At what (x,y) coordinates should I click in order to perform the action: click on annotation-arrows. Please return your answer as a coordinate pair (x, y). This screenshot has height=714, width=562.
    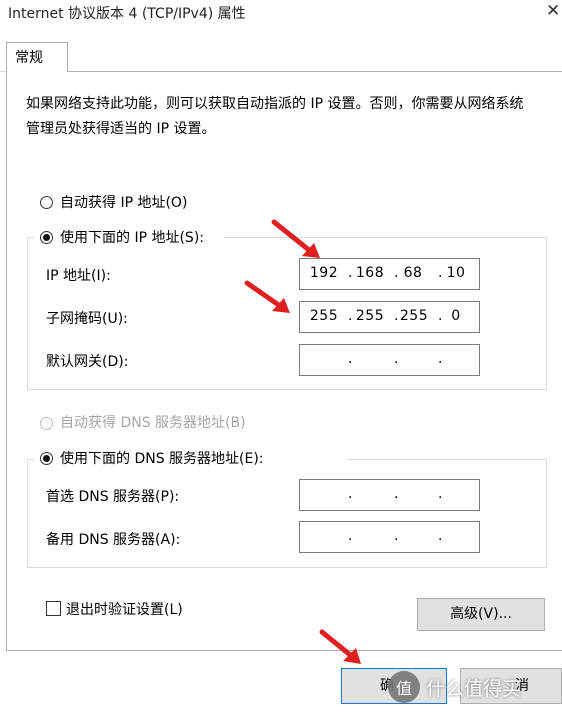
    Looking at the image, I should click on (302, 441).